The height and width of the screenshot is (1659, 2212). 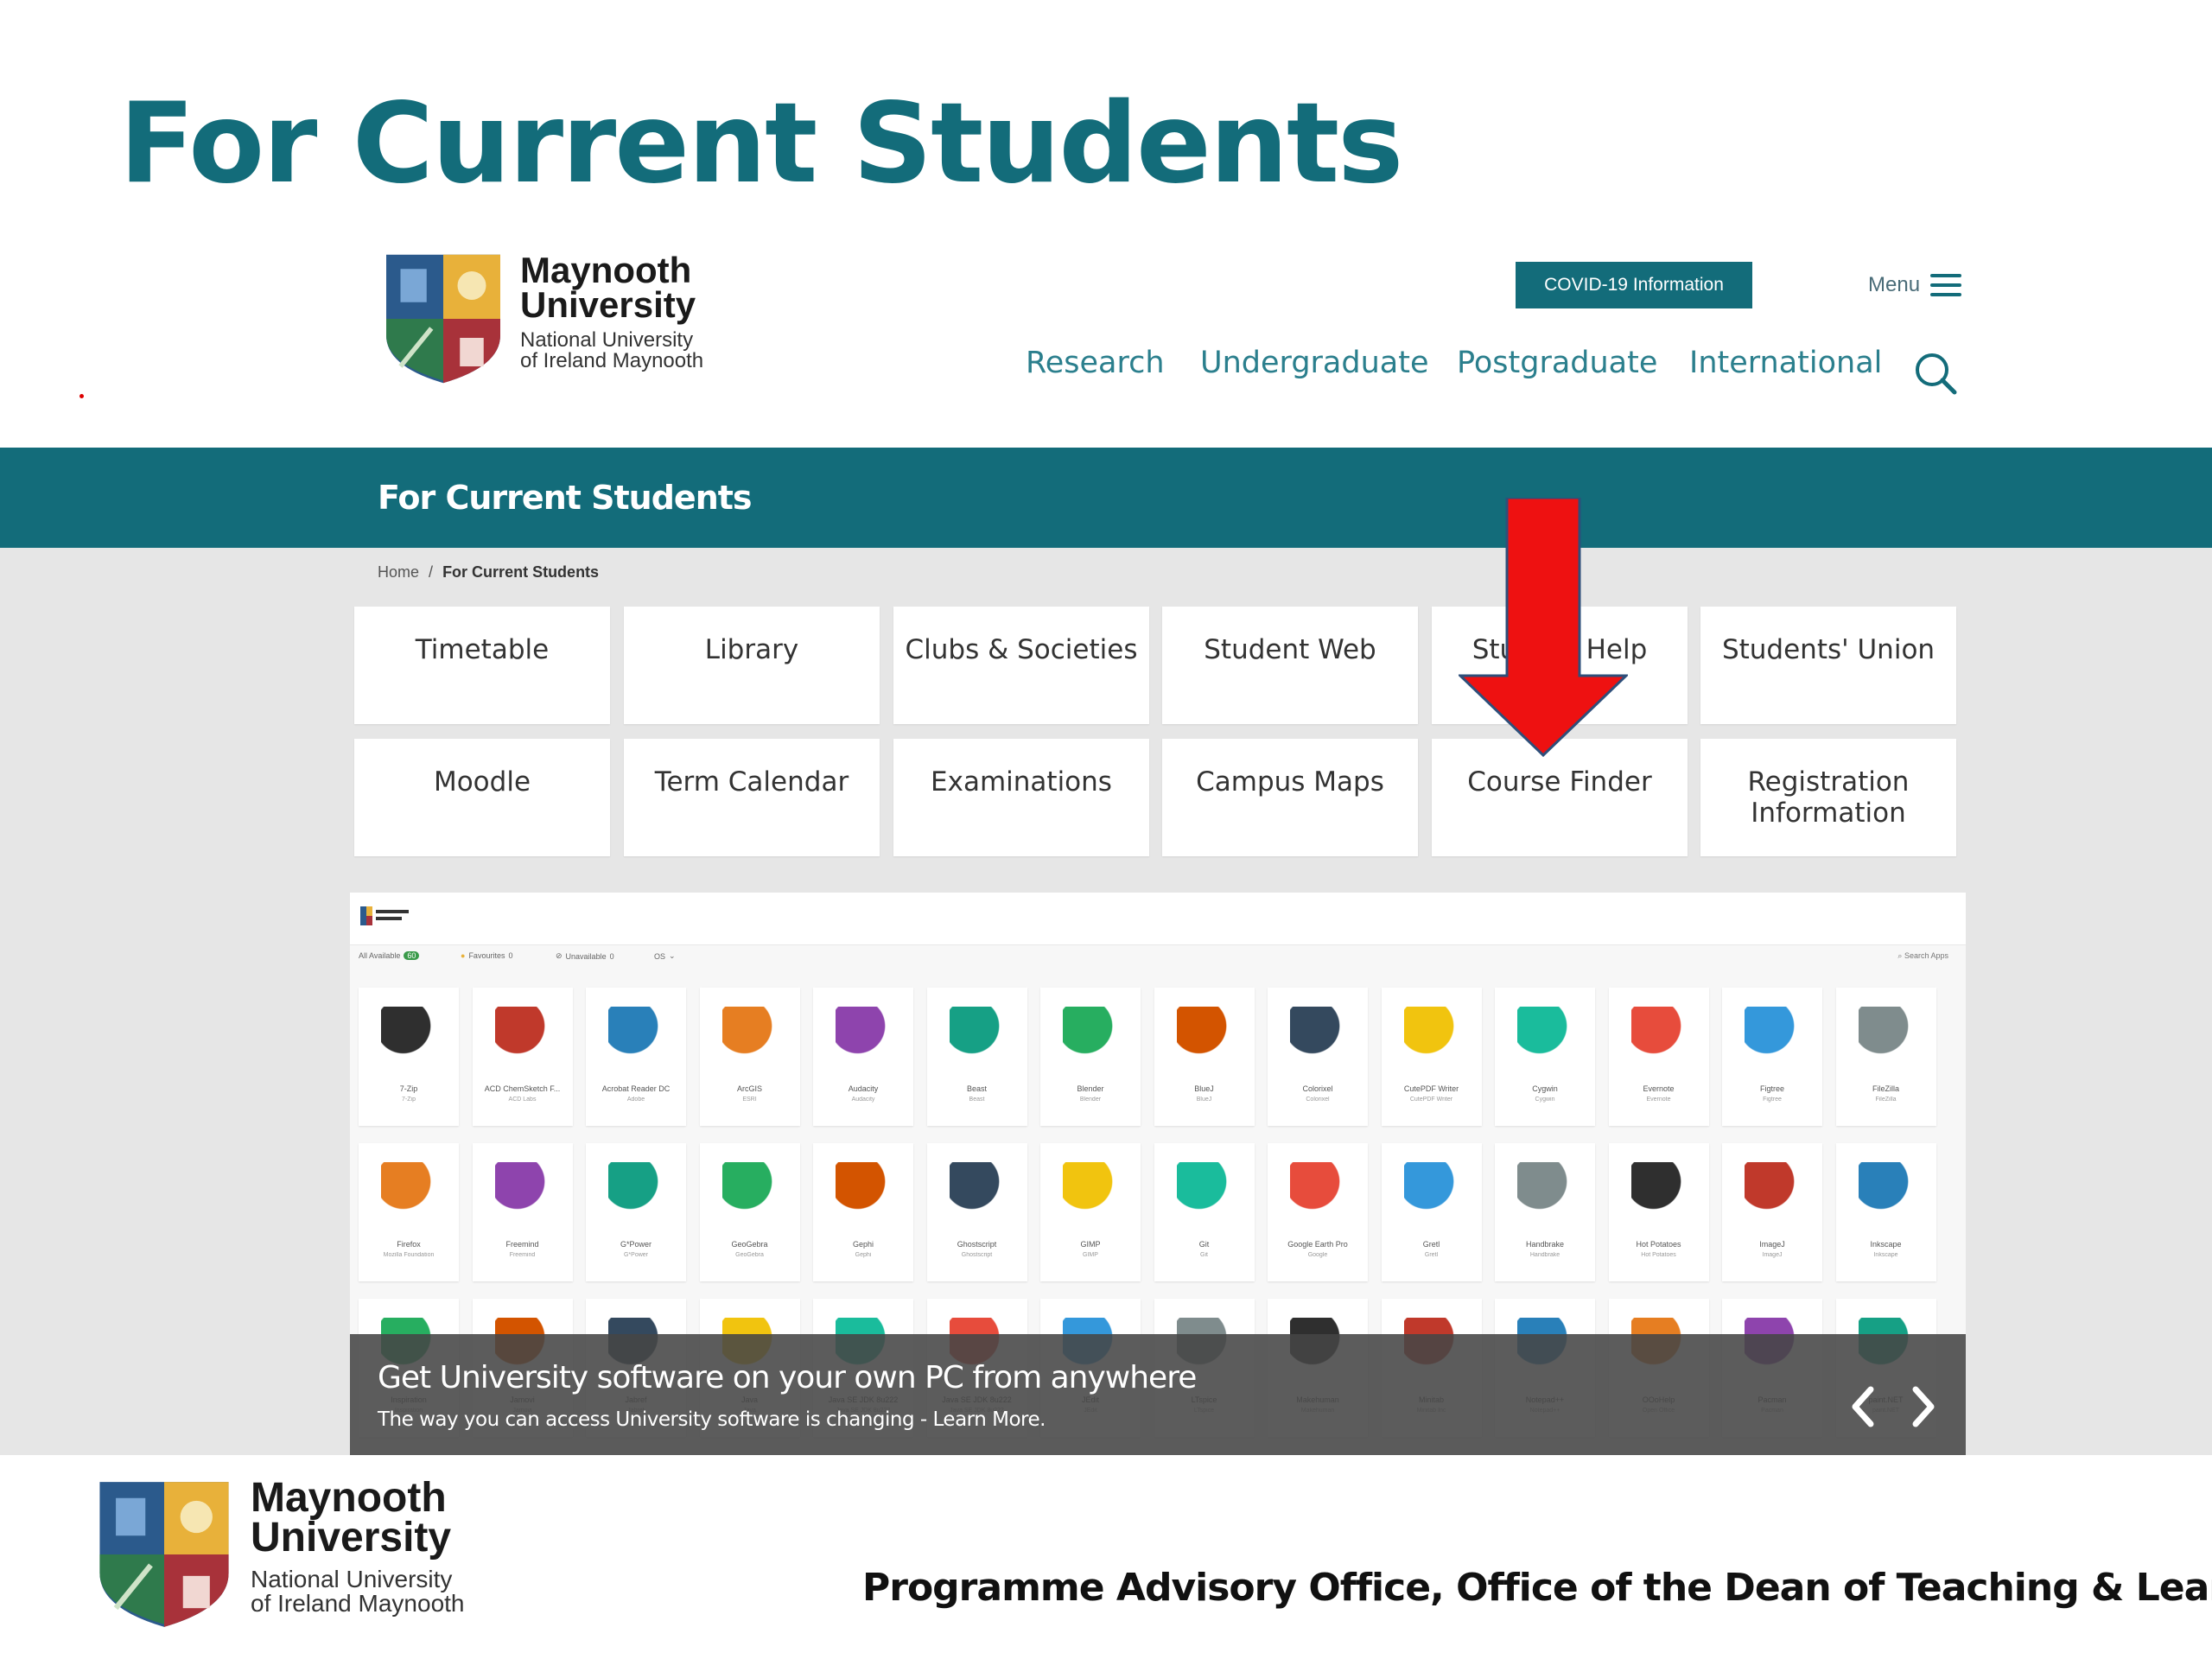 I want to click on footer-logo-sub-line2: of Ireland Maynooth, so click(x=358, y=1603).